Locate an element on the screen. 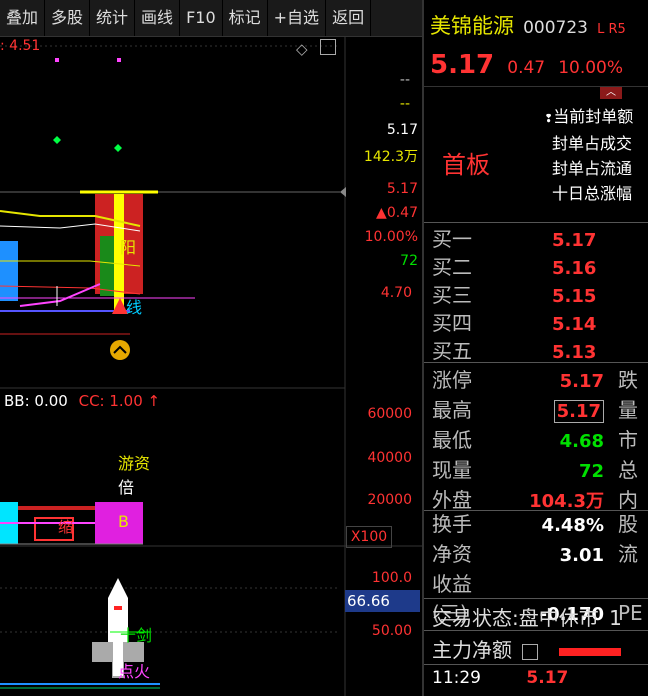  up-arrow-marker is located at coordinates (120, 350).